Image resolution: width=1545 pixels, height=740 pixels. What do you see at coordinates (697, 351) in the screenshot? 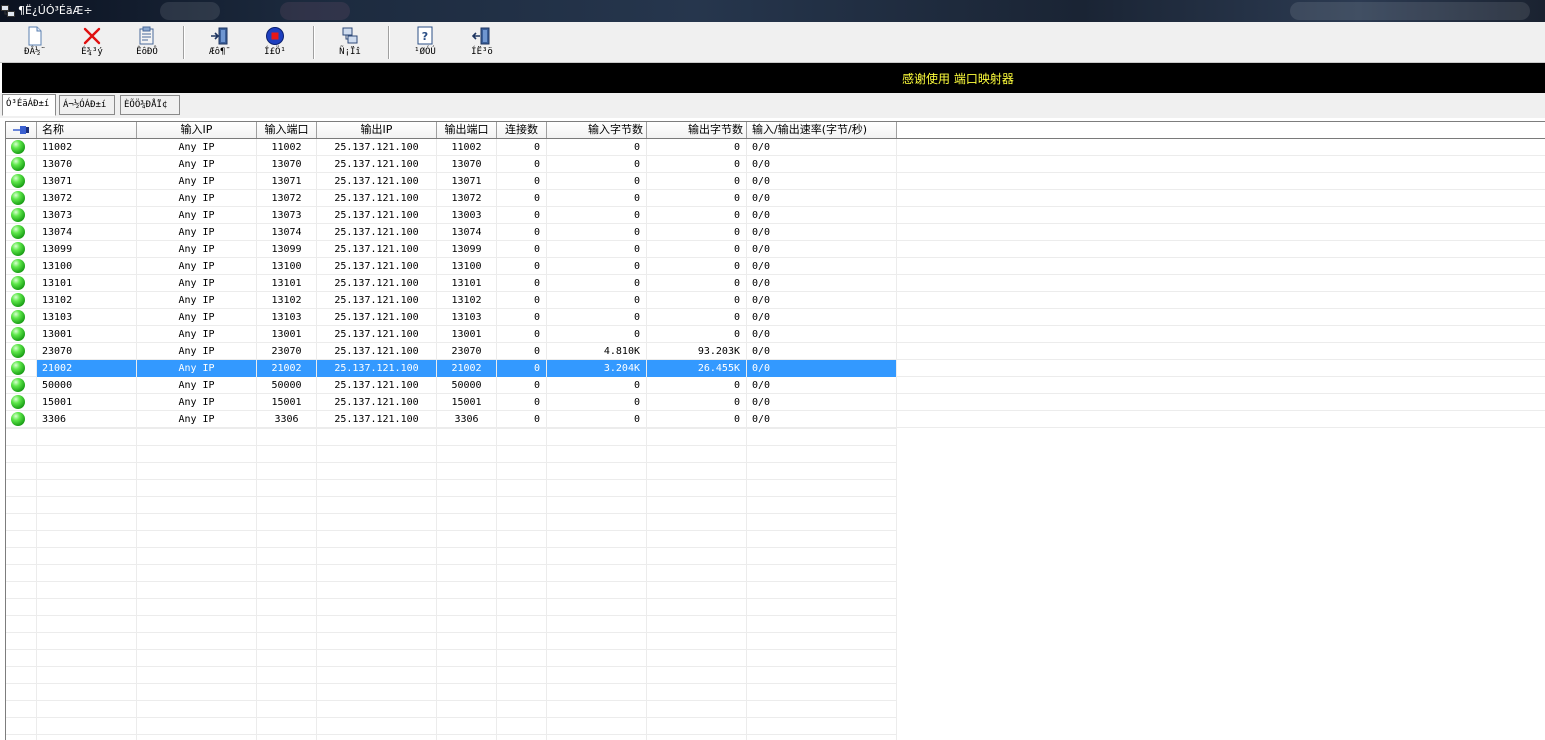
I see `cell-output-bytes: 93.203K` at bounding box center [697, 351].